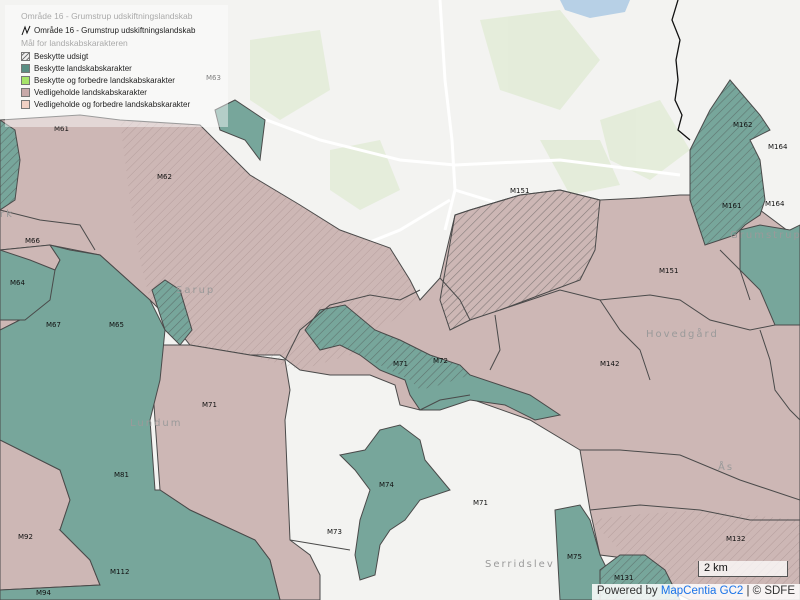 This screenshot has height=600, width=800. Describe the element at coordinates (32, 241) in the screenshot. I see `zone-label: M66` at that location.